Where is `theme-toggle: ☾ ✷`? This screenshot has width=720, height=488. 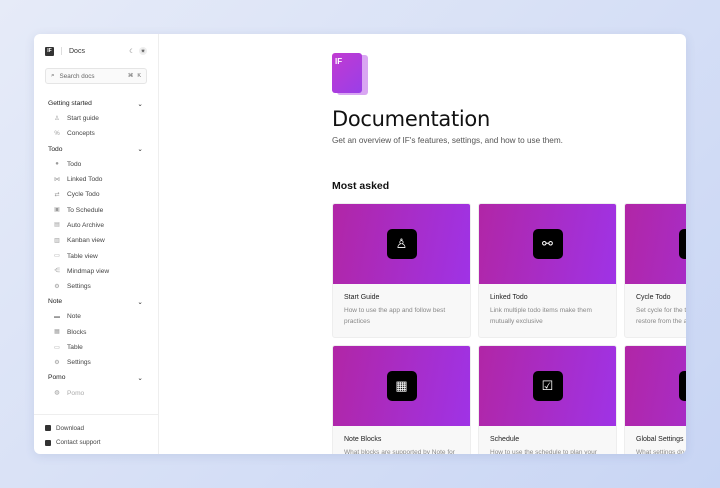 theme-toggle: ☾ ✷ is located at coordinates (137, 51).